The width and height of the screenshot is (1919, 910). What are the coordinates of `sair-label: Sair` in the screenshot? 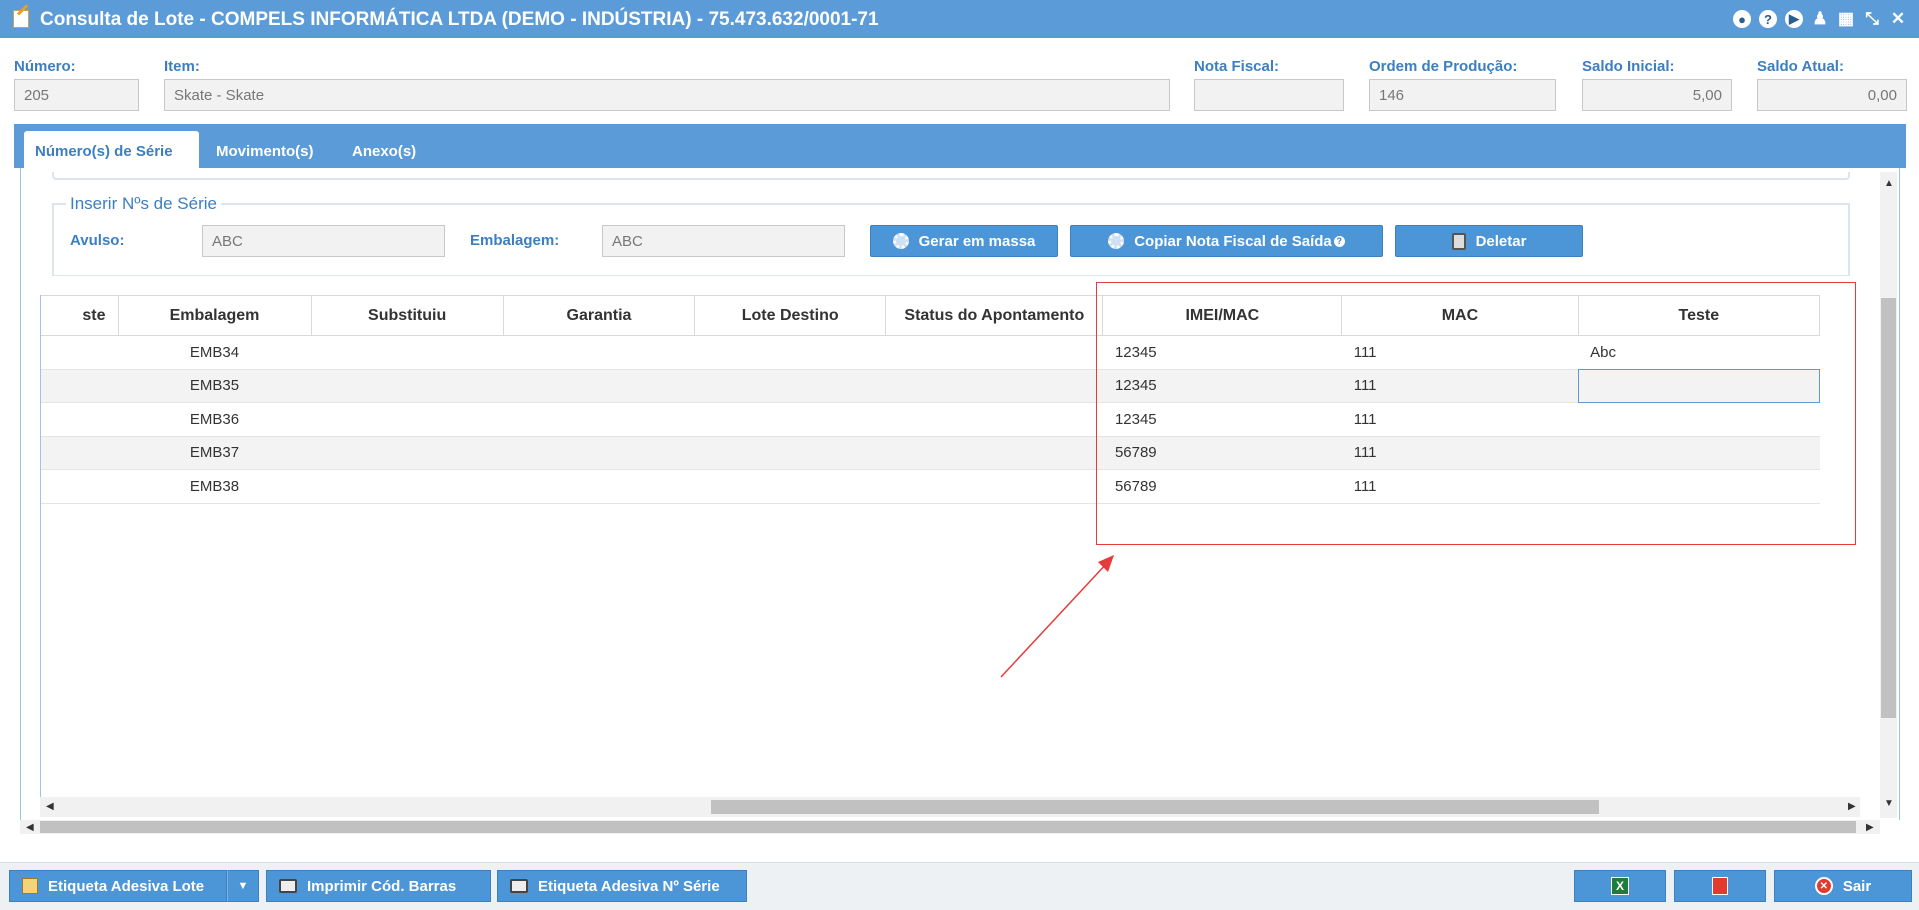 It's located at (1857, 886).